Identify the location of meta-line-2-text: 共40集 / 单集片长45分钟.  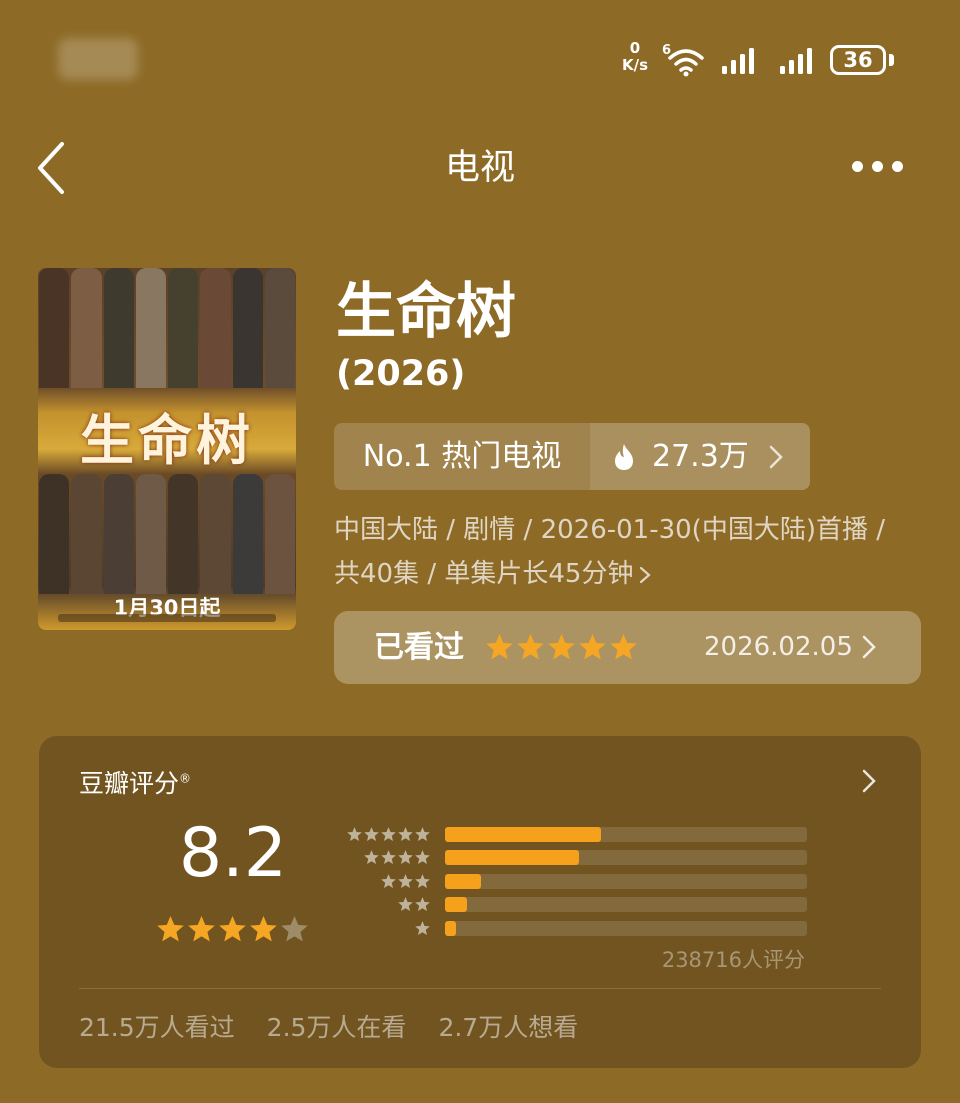
(484, 574).